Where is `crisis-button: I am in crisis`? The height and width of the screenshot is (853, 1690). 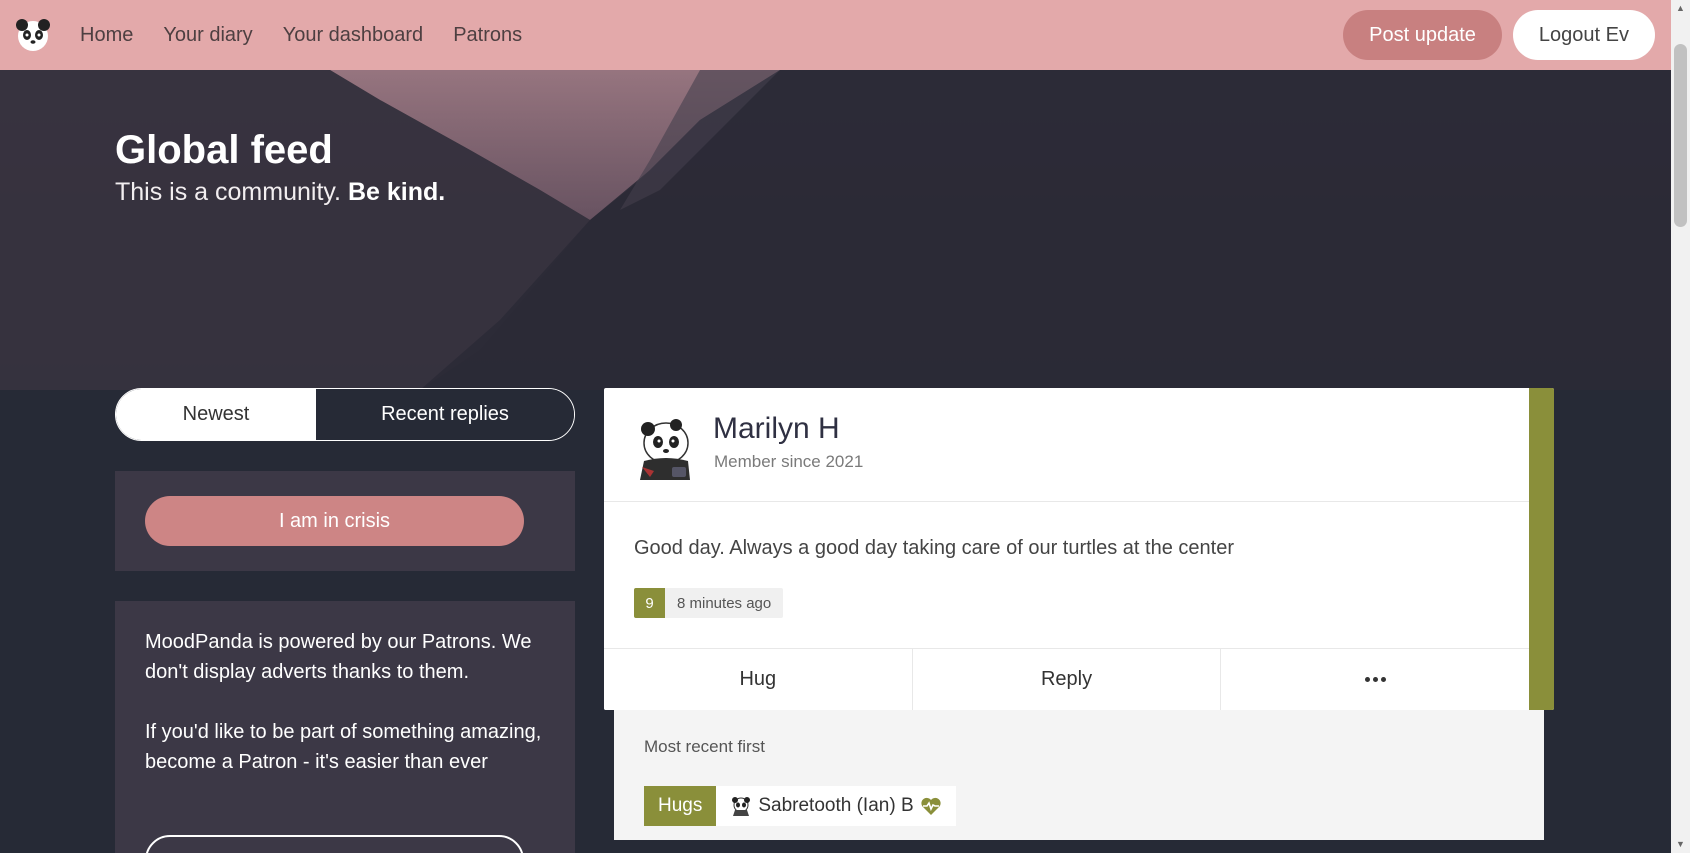
crisis-button: I am in crisis is located at coordinates (334, 521).